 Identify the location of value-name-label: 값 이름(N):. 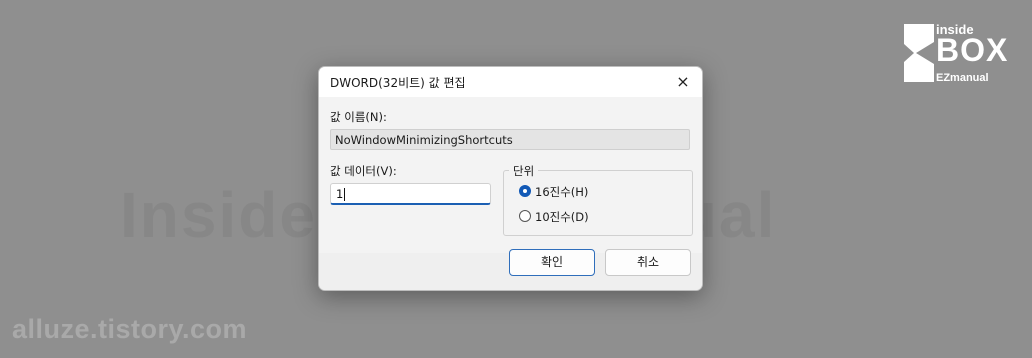
(358, 117).